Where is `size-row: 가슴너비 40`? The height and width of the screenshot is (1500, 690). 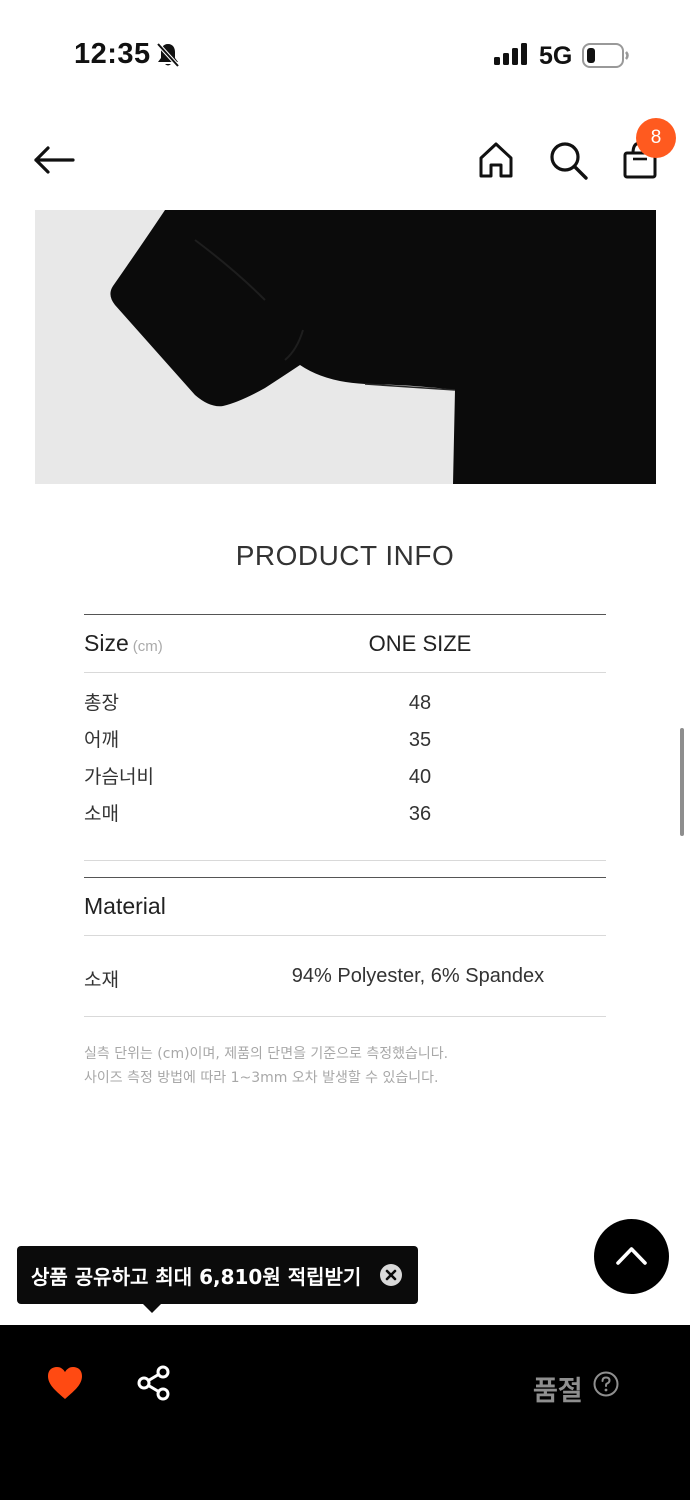
size-row: 가슴너비 40 is located at coordinates (345, 780).